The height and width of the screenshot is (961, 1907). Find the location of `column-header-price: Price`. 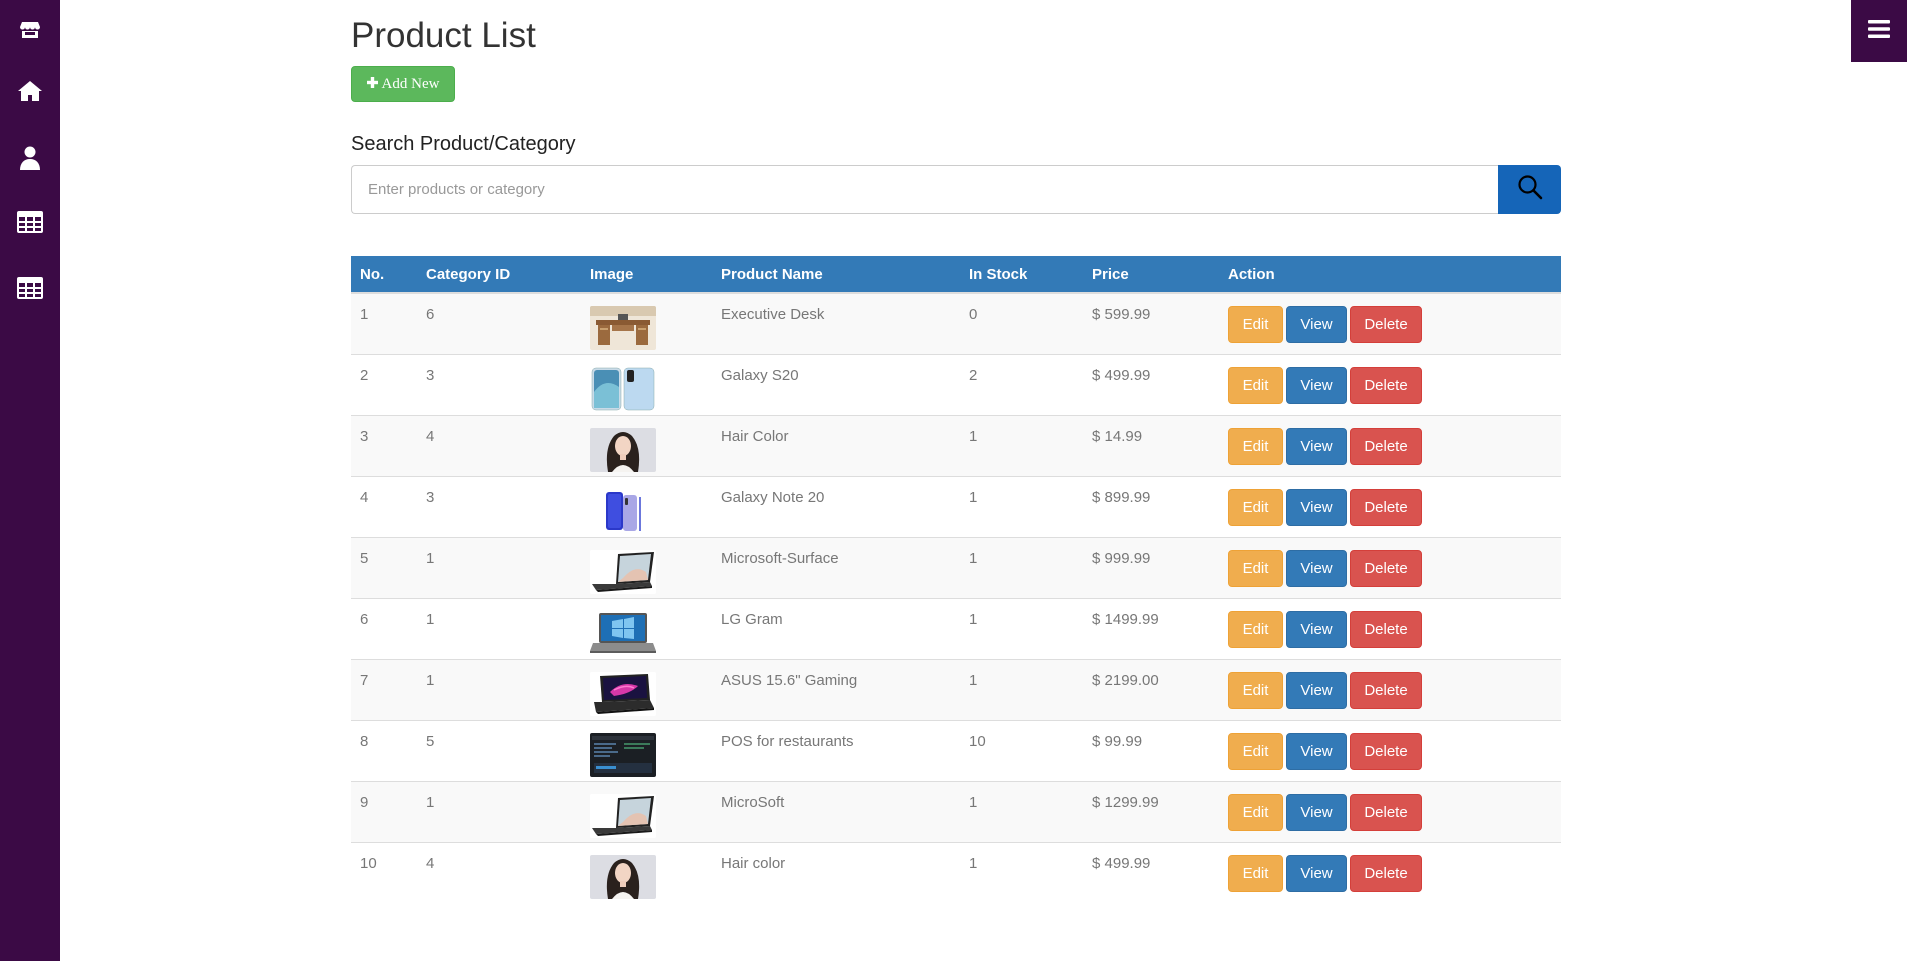

column-header-price: Price is located at coordinates (1151, 275).